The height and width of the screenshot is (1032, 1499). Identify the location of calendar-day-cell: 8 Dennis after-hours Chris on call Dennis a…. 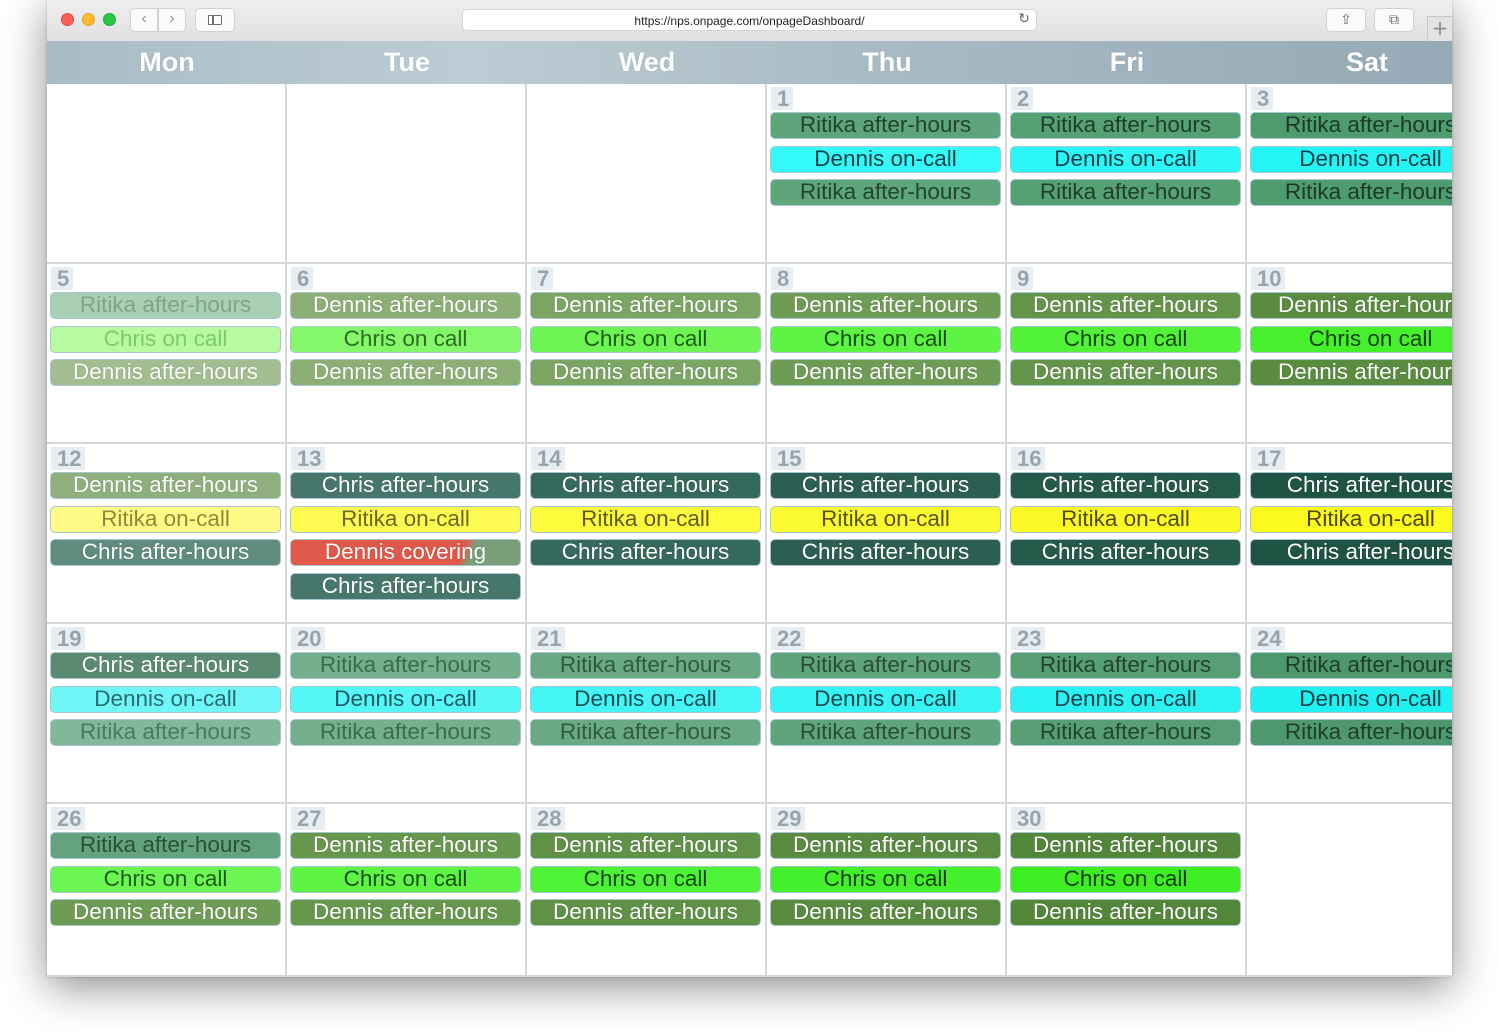
(887, 354).